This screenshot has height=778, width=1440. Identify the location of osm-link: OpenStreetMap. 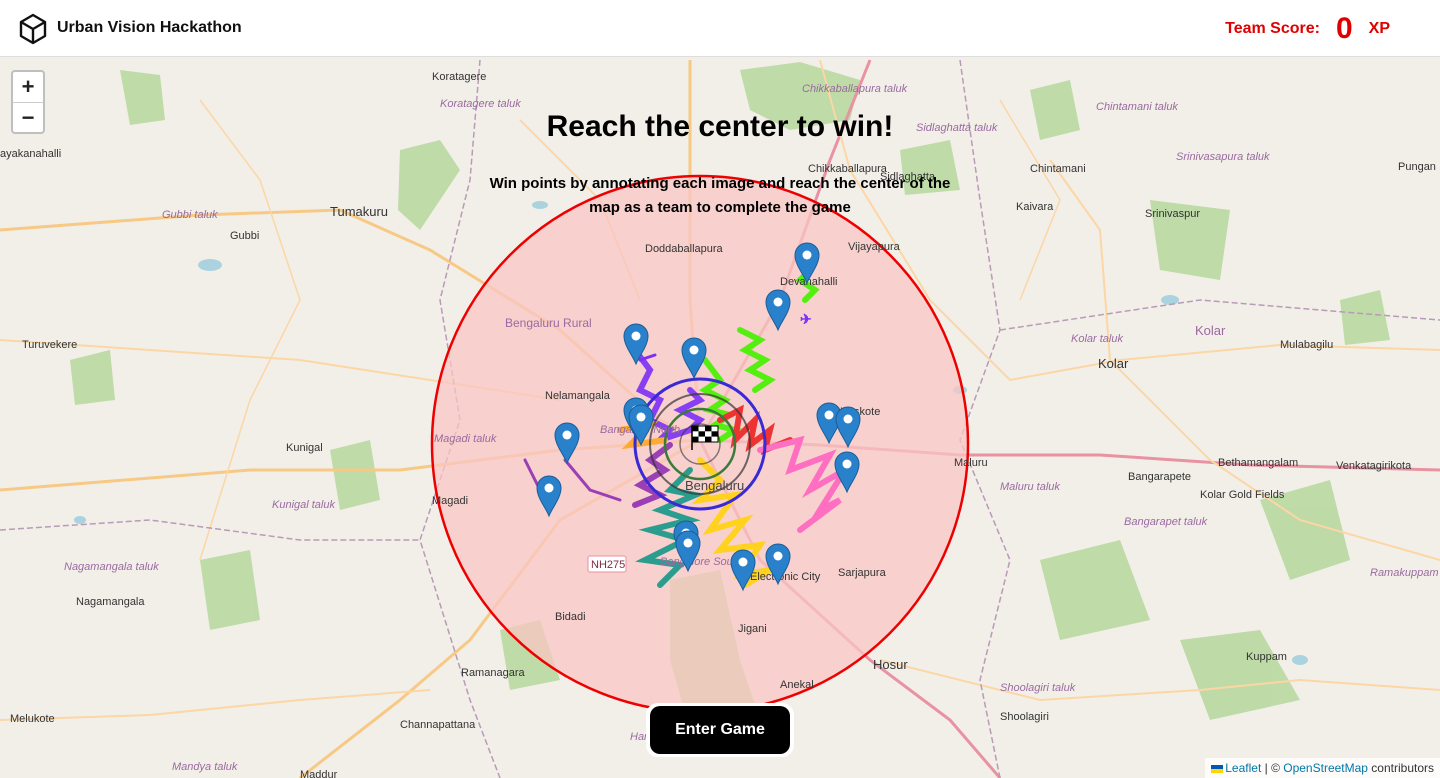
(1325, 768).